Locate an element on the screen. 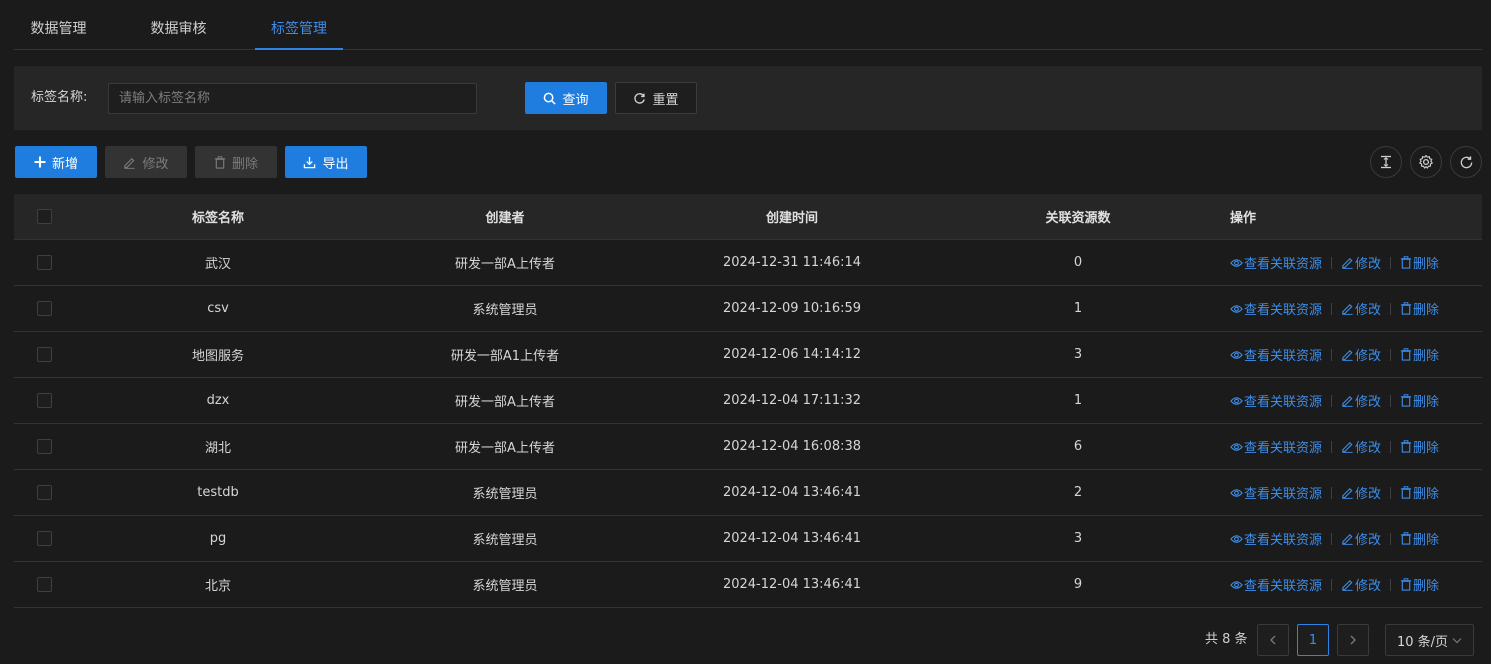 This screenshot has height=664, width=1491. edit-button: 修改 is located at coordinates (146, 162).